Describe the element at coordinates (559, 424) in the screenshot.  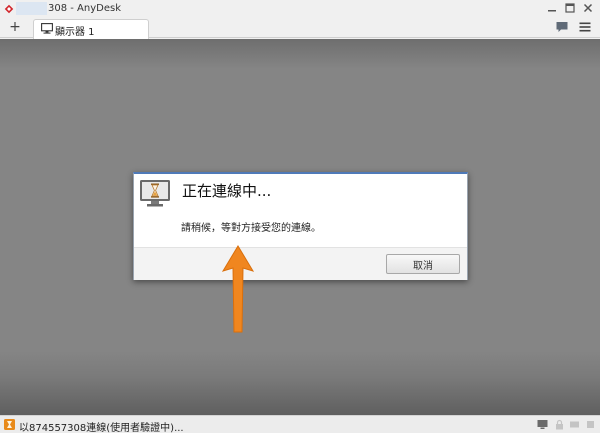
I see `lock-icon` at that location.